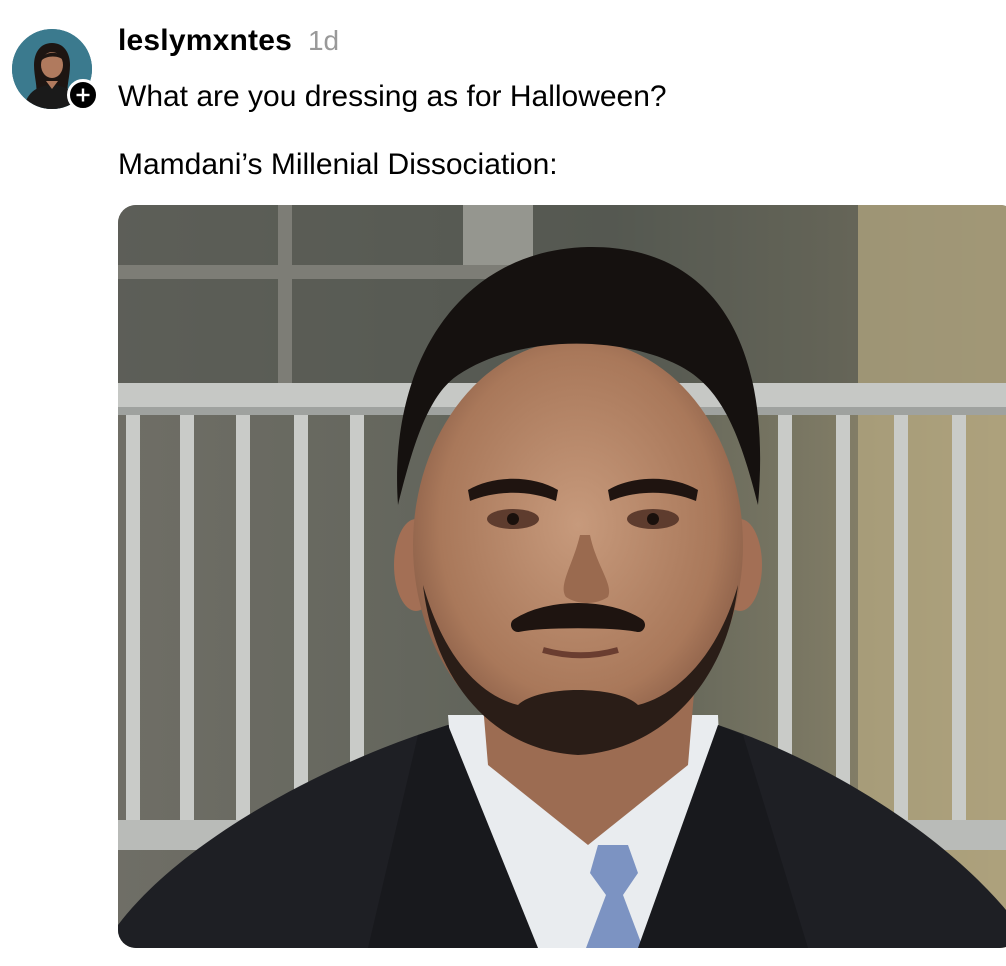 Image resolution: width=1006 pixels, height=966 pixels. Describe the element at coordinates (55, 70) in the screenshot. I see `avatar-container` at that location.